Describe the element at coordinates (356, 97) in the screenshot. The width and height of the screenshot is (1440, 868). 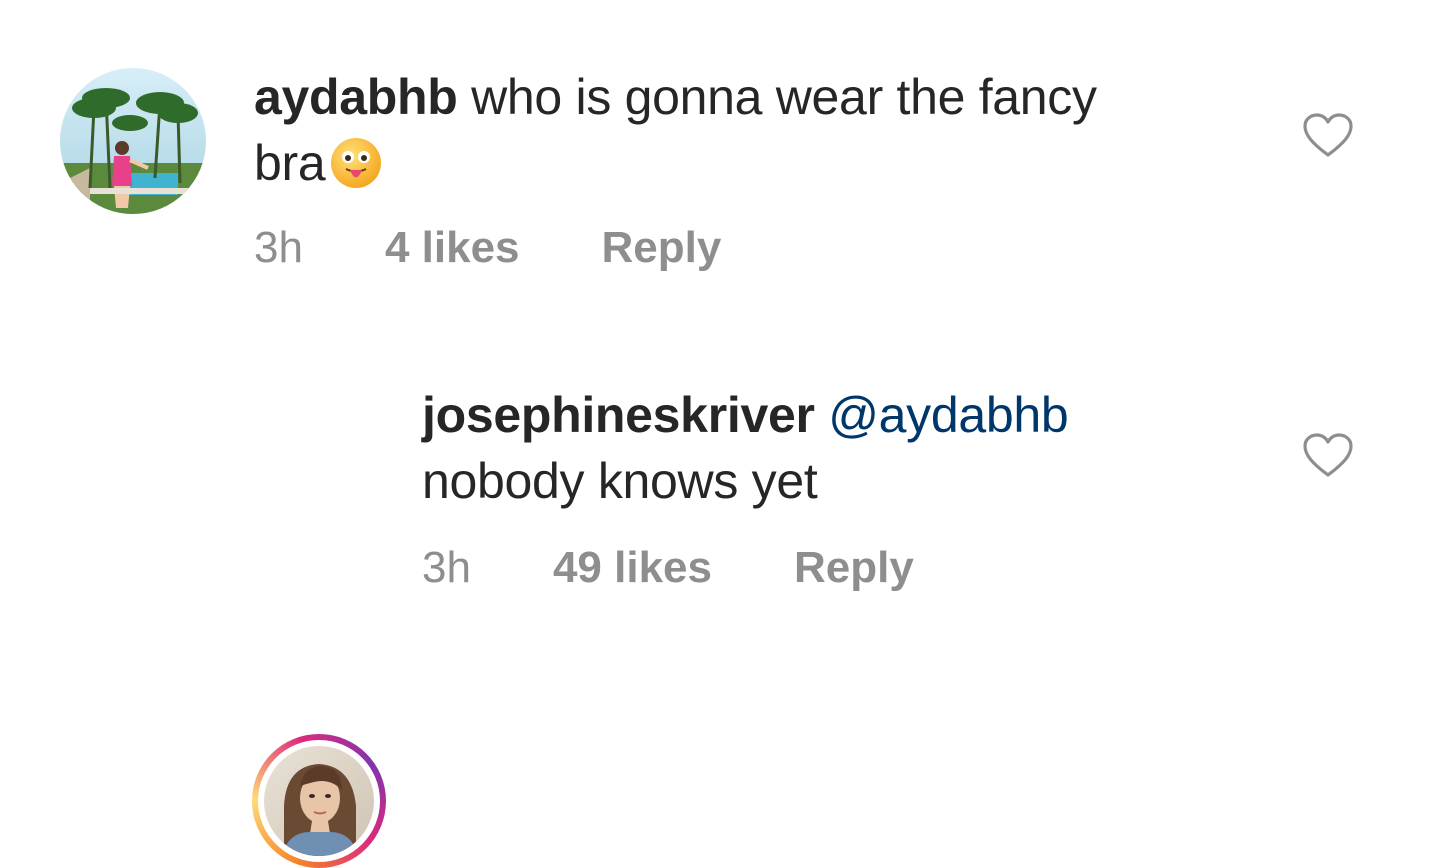
I see `comment-username: aydabhb` at that location.